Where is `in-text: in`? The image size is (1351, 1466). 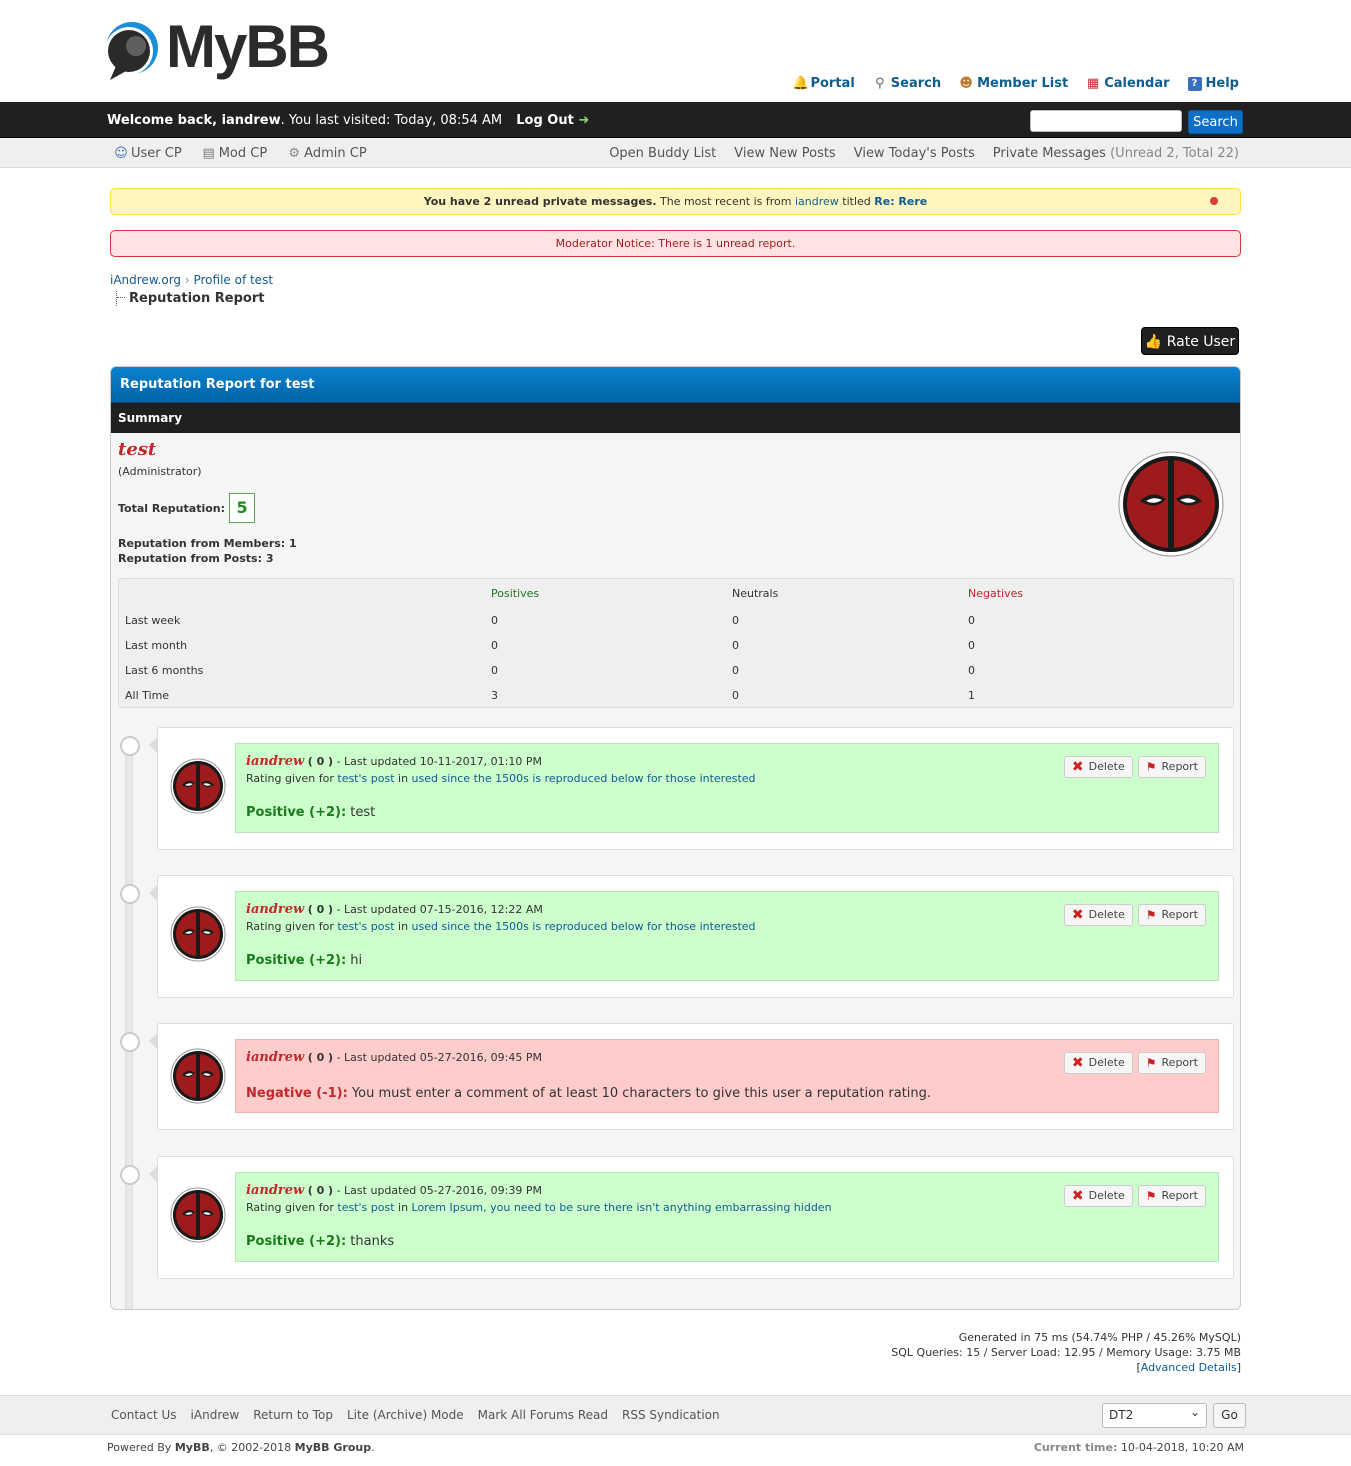
in-text: in is located at coordinates (403, 926).